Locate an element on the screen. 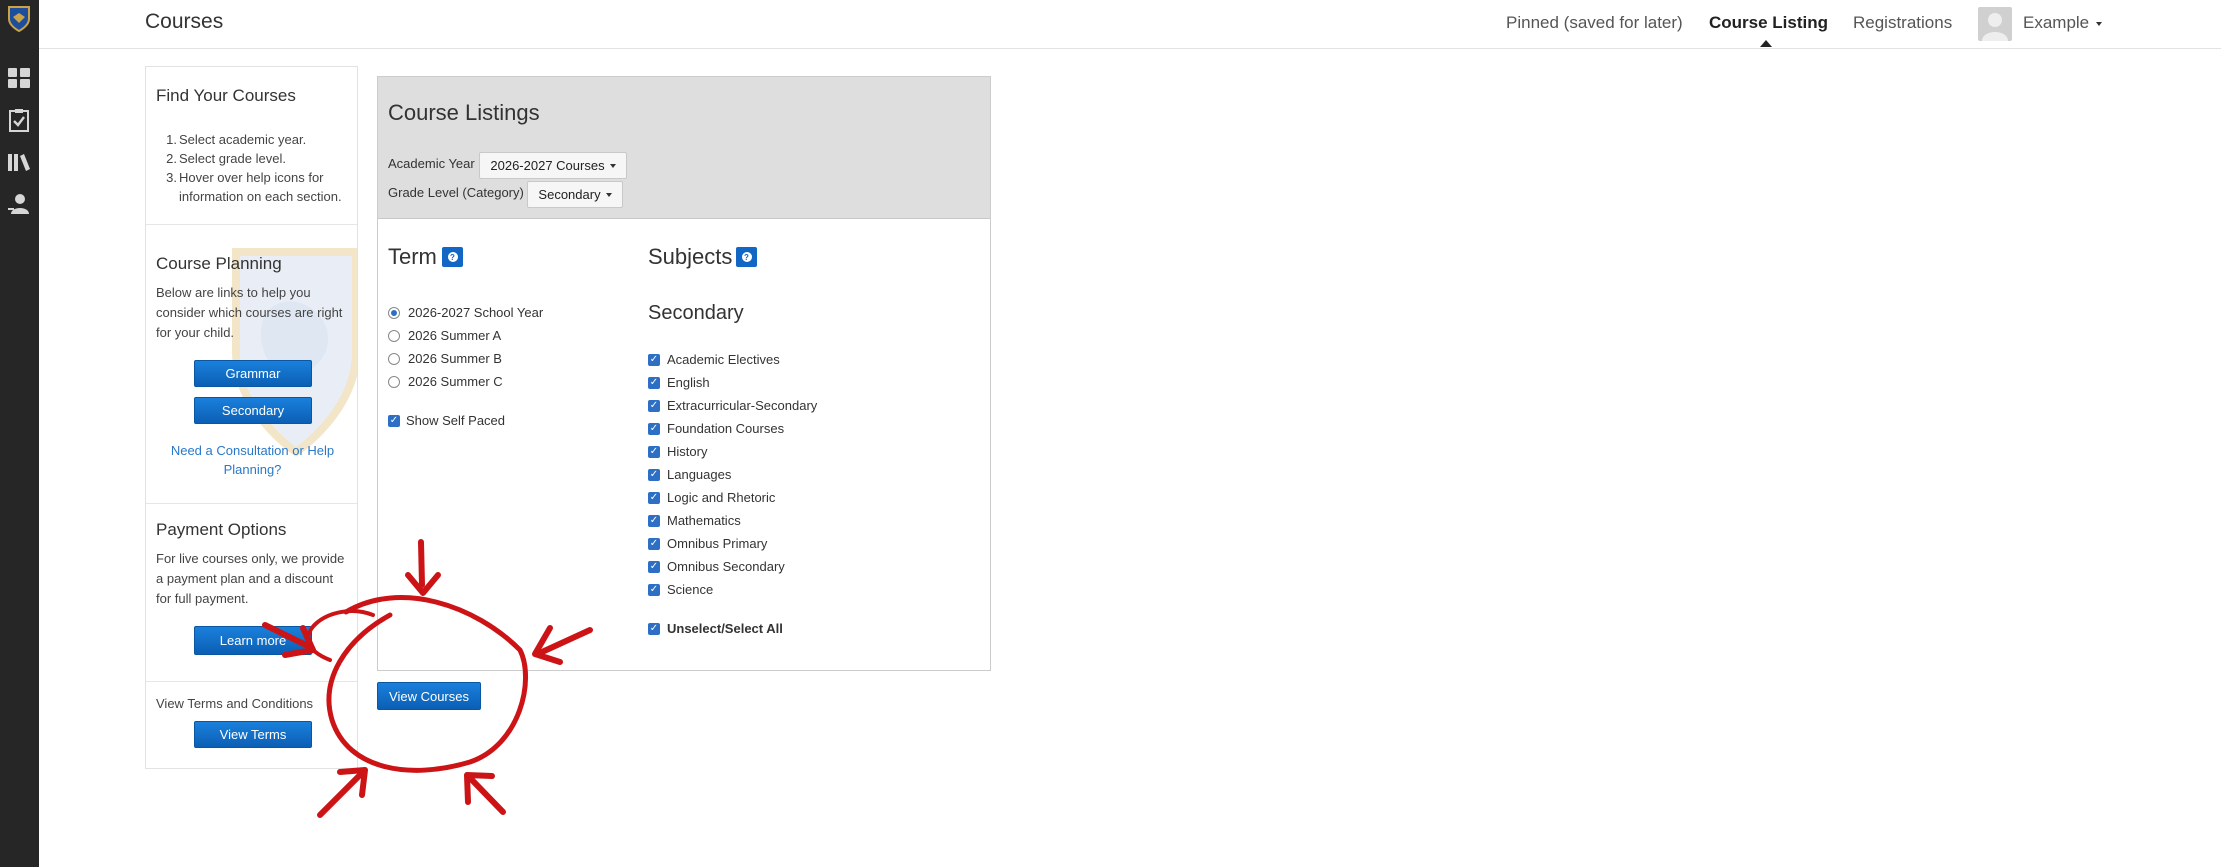  subjects-help-icon: ? is located at coordinates (746, 257).